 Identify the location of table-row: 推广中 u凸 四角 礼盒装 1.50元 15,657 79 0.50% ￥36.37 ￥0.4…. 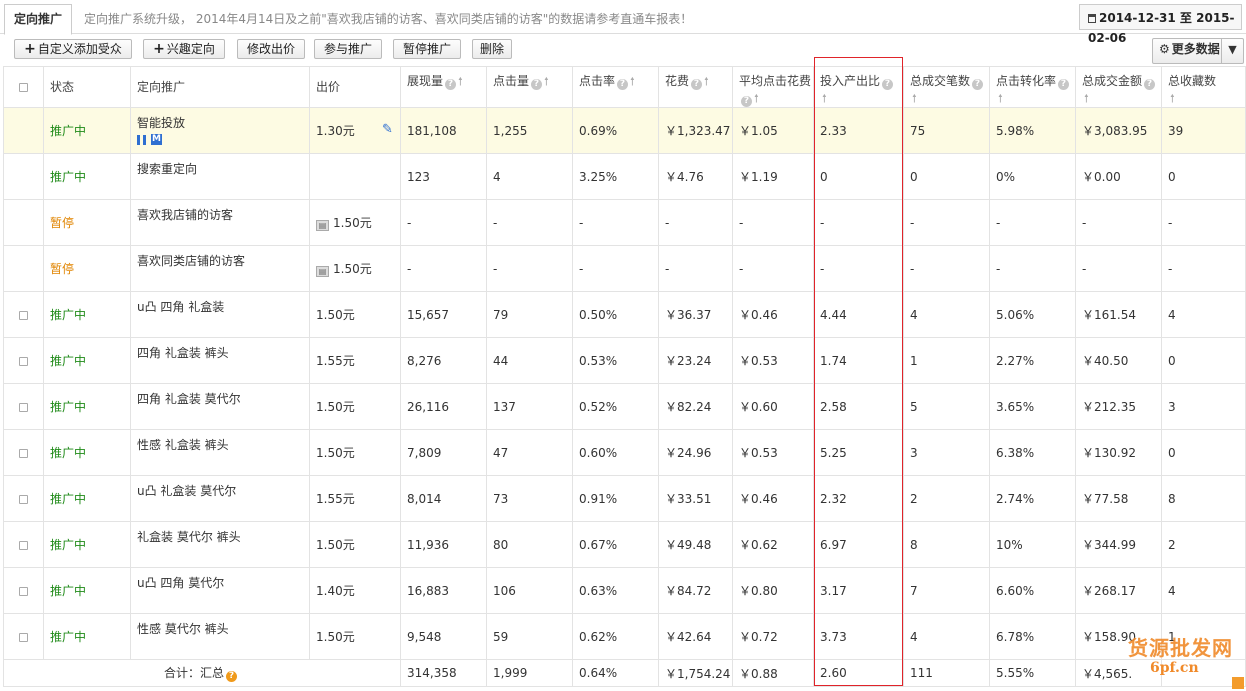
(624, 314).